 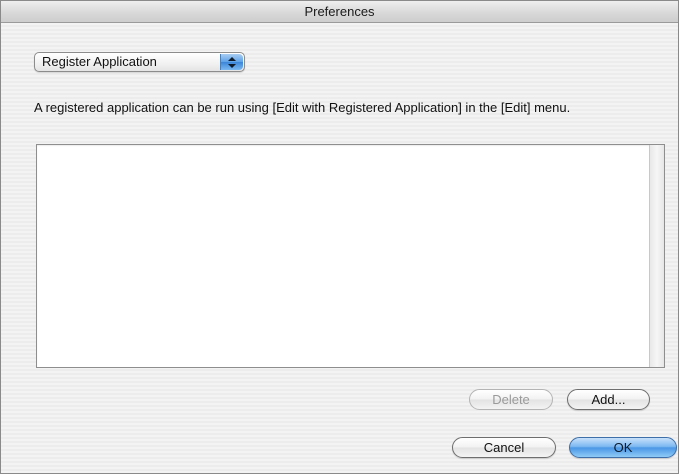 I want to click on delete-button: Delete, so click(x=511, y=399).